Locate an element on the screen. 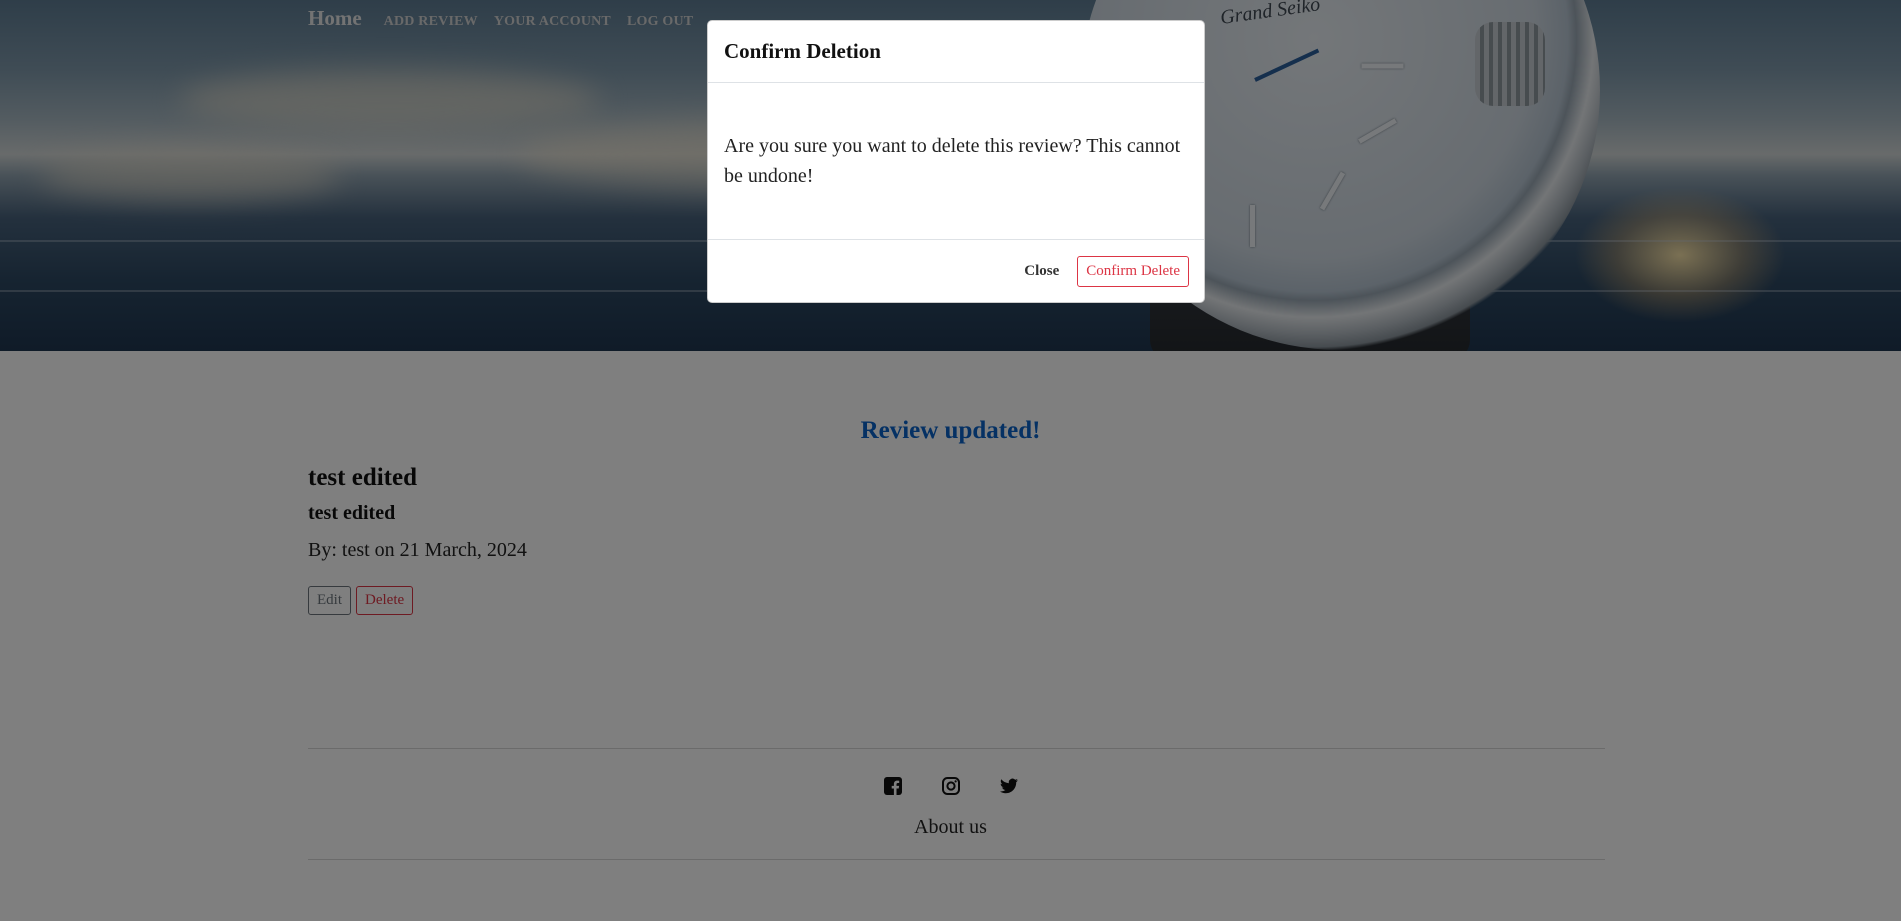 This screenshot has height=921, width=1901. modal-footer: Close Confirm Delete is located at coordinates (956, 271).